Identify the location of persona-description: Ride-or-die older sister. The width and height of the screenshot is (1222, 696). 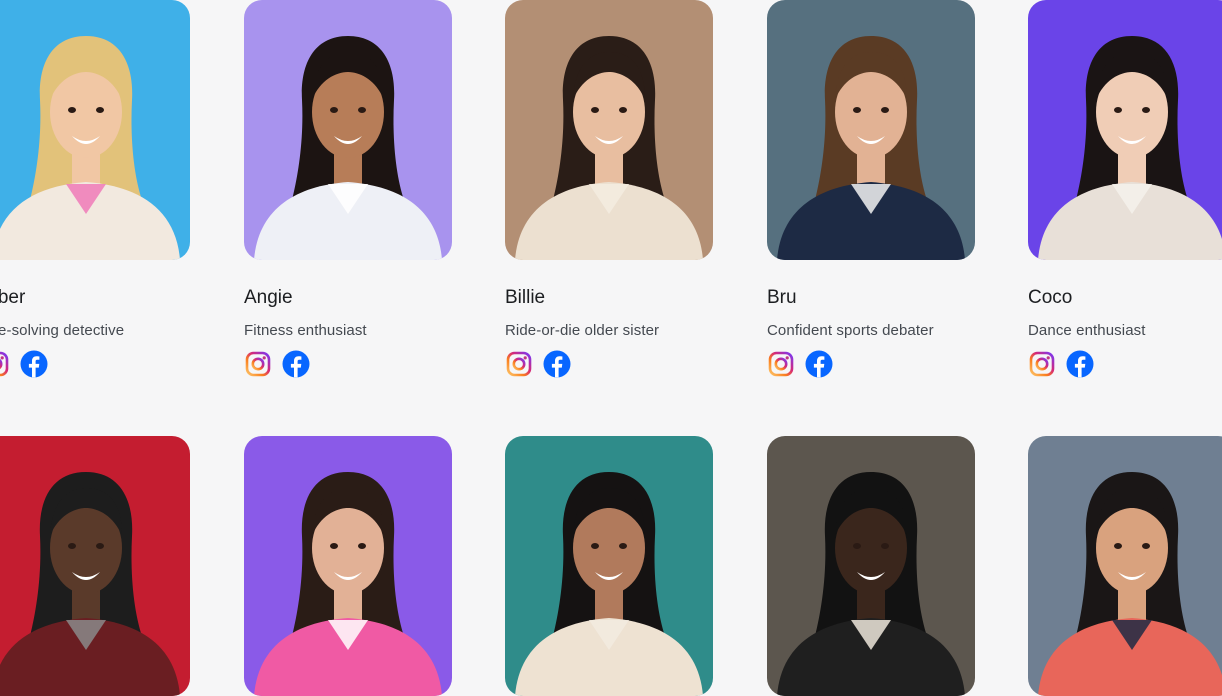
(582, 330).